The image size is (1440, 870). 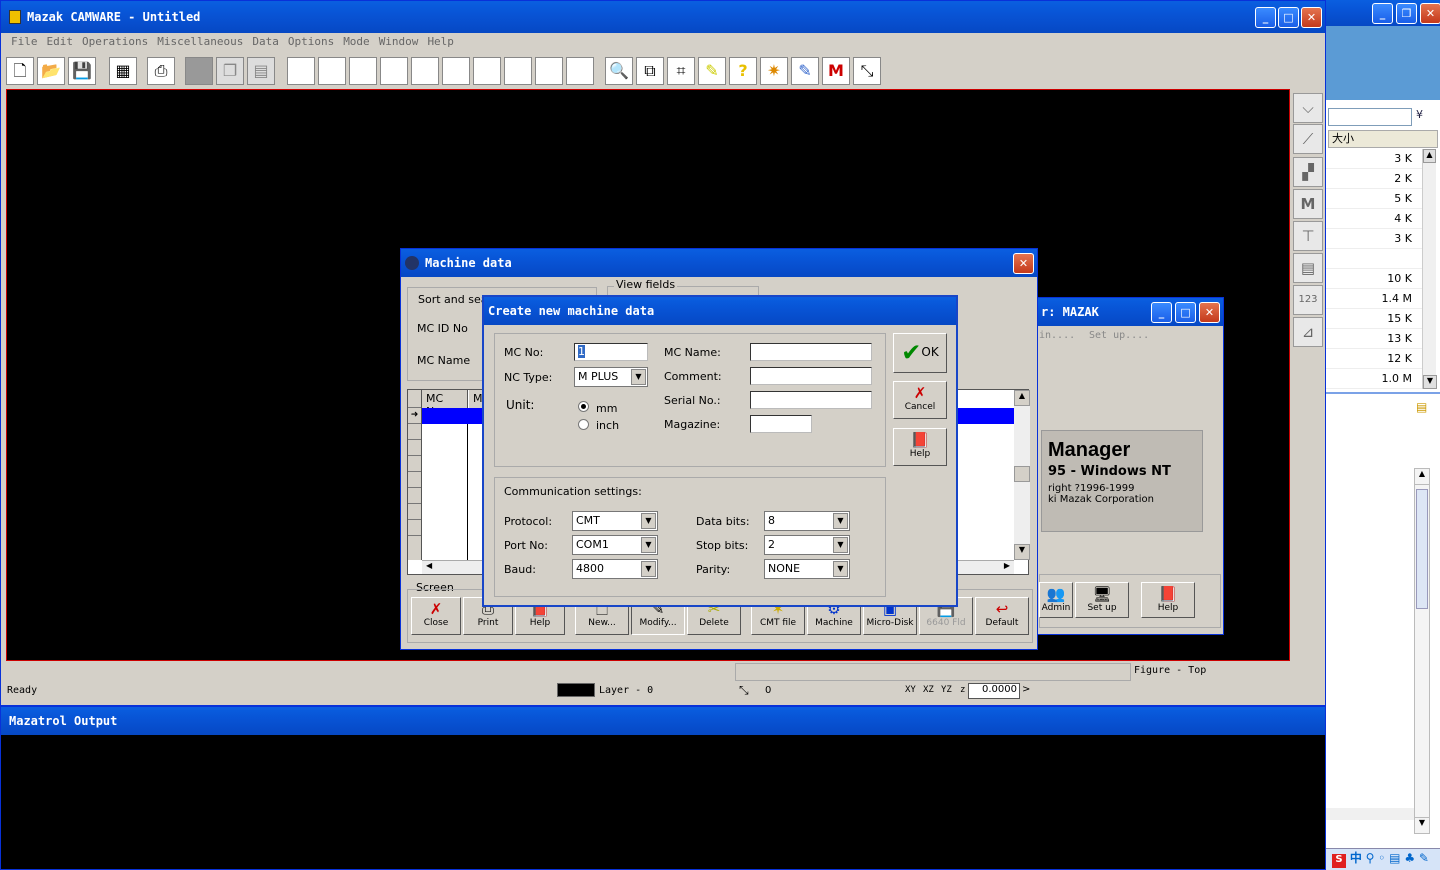 I want to click on program-list-icon: ▦, so click(x=123, y=71).